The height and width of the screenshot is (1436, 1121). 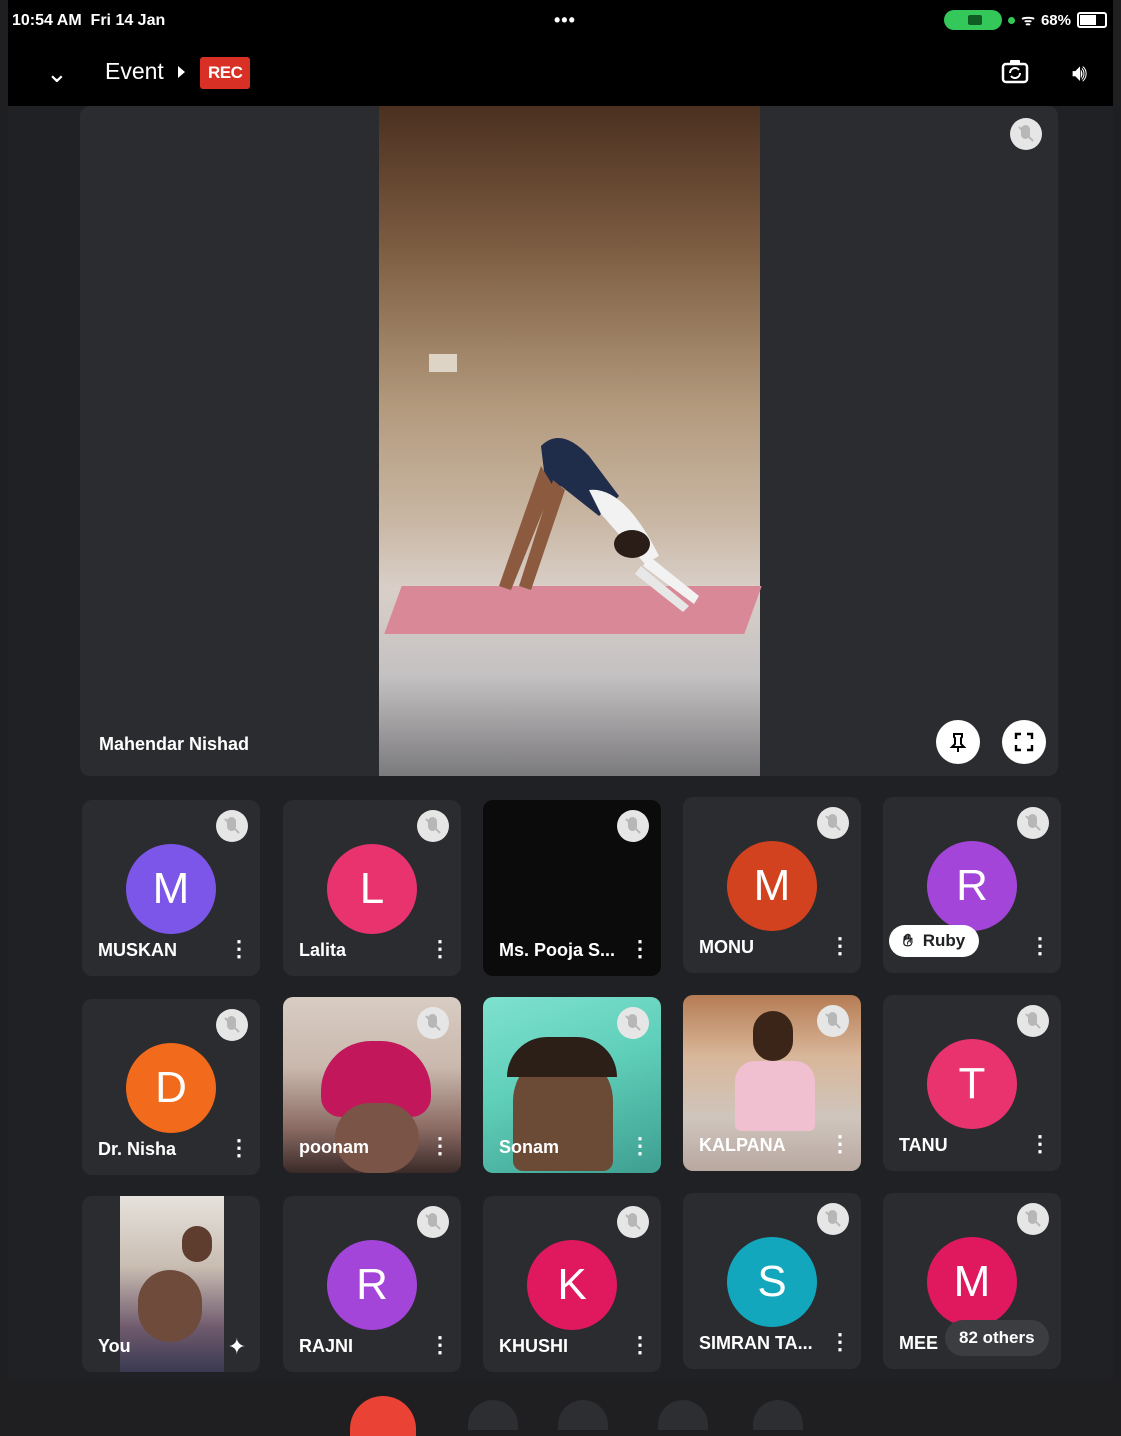 What do you see at coordinates (908, 940) in the screenshot?
I see `raised-hand-icon: ✋︎` at bounding box center [908, 940].